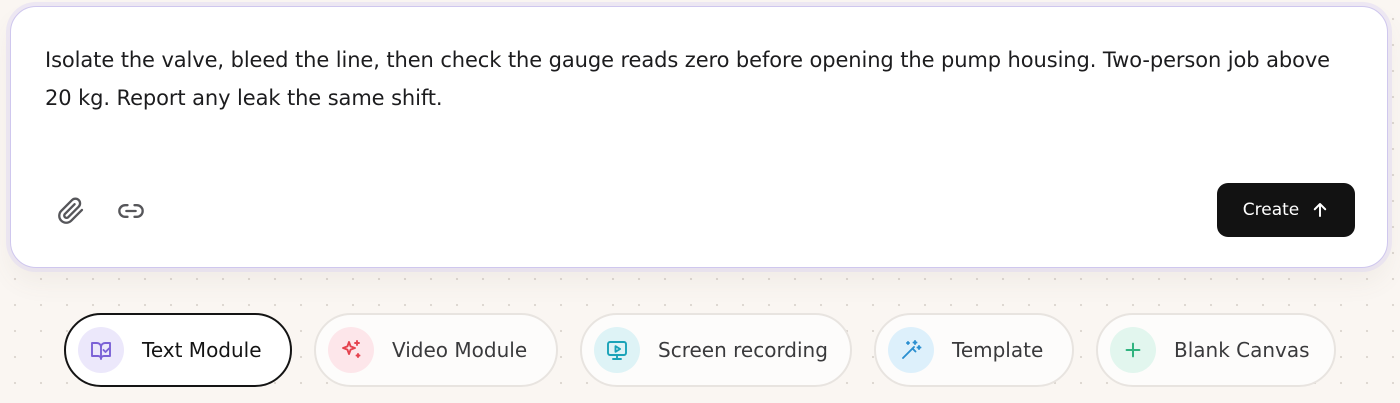 Image resolution: width=1400 pixels, height=403 pixels. I want to click on create-button: Create, so click(1286, 210).